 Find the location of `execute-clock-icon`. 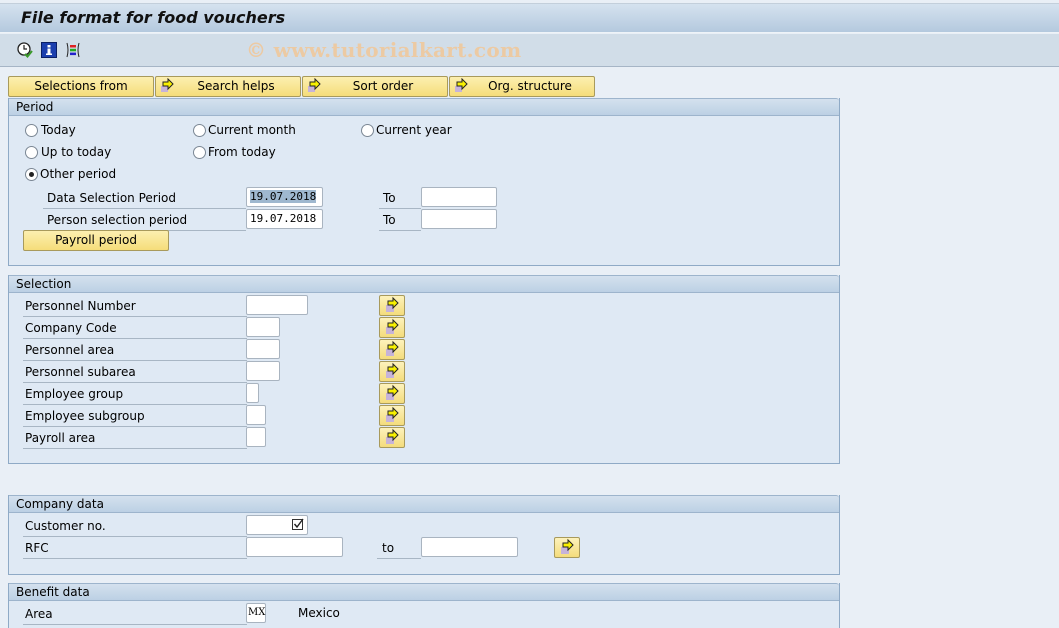

execute-clock-icon is located at coordinates (25, 50).